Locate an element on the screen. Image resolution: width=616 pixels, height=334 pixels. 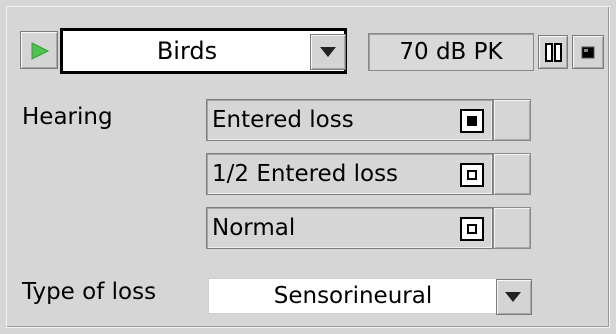
play-button is located at coordinates (39, 50).